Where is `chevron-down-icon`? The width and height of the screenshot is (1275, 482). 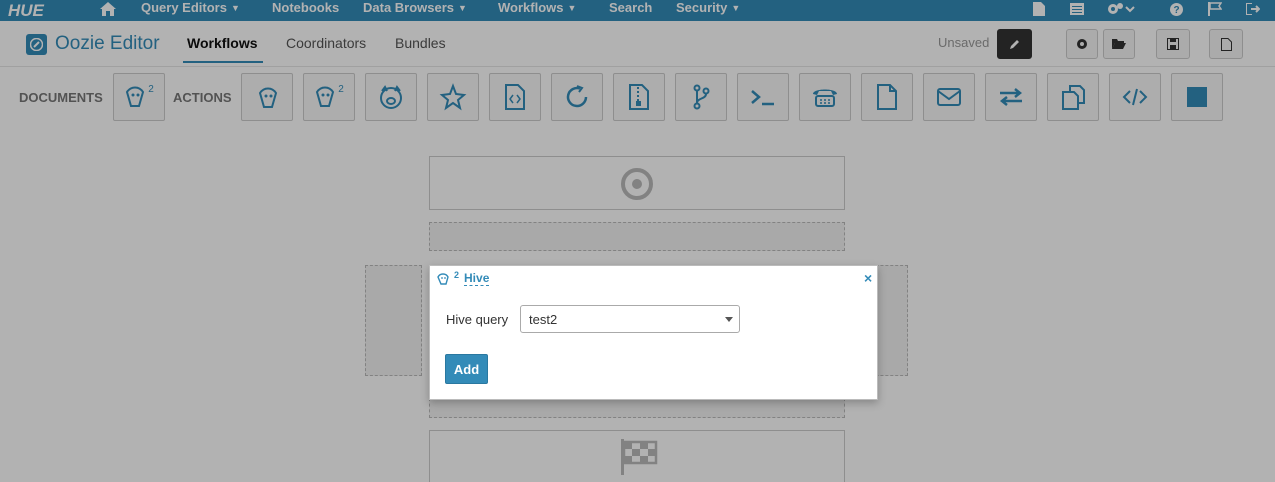 chevron-down-icon is located at coordinates (729, 319).